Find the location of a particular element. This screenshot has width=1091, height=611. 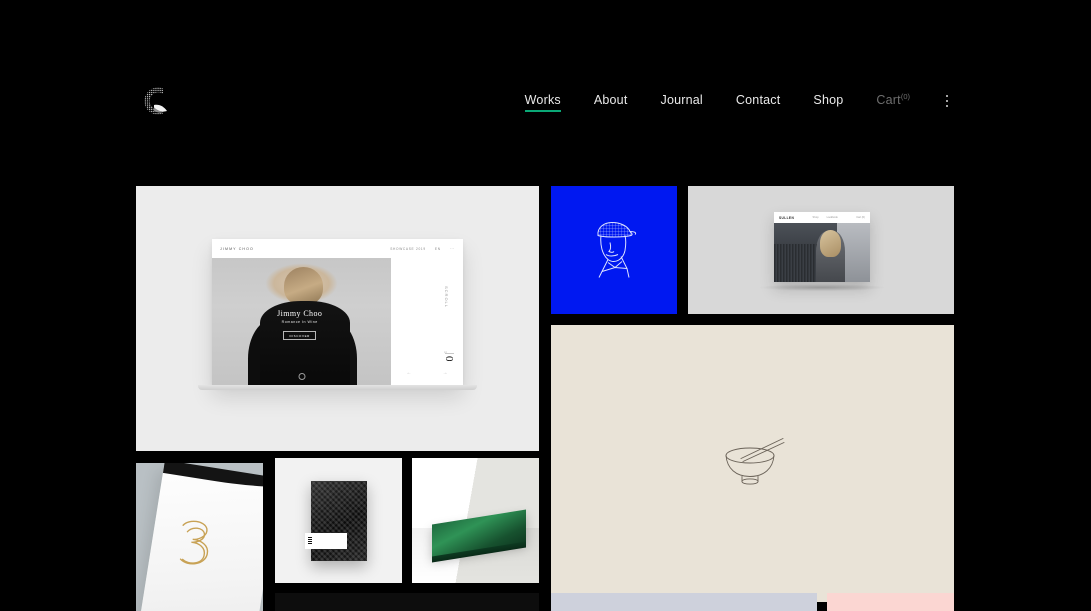

mockup-caption: Jimmy Choo Romance In Wine DISCOVER is located at coordinates (299, 325).